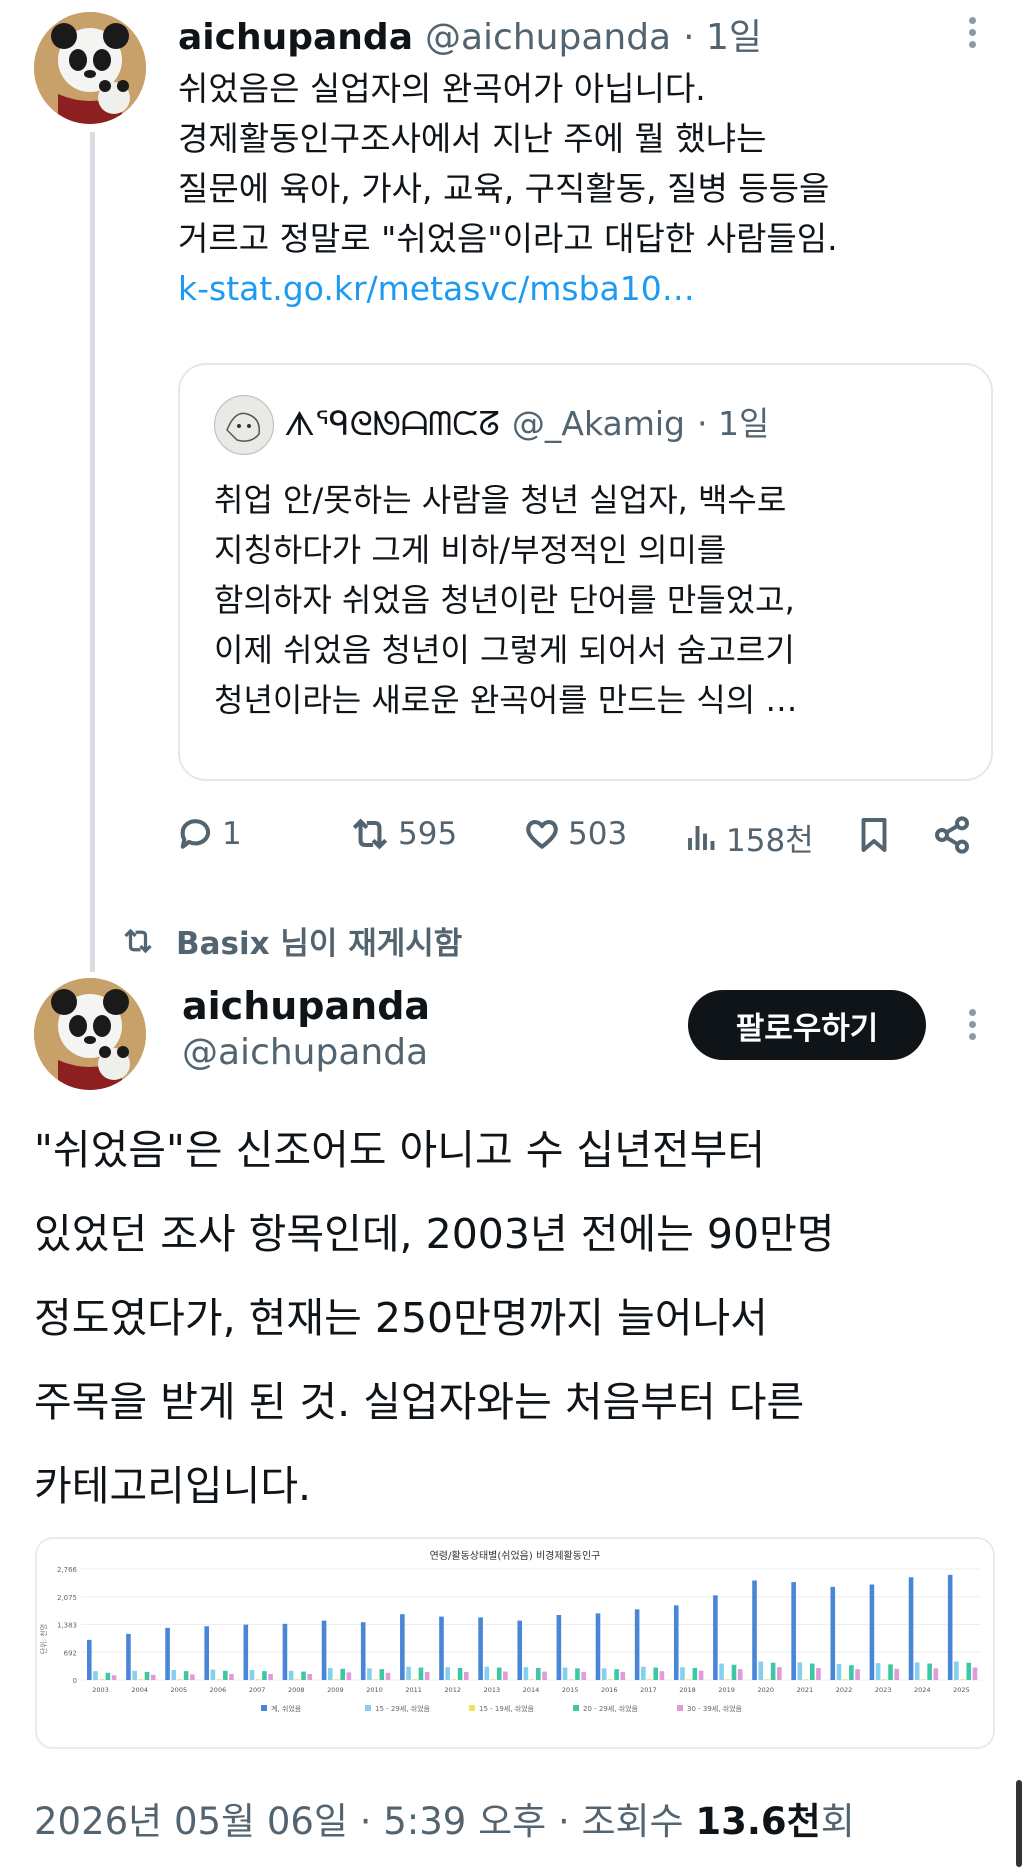 The height and width of the screenshot is (1867, 1024). I want to click on x-tick-label: 2004, so click(139, 1690).